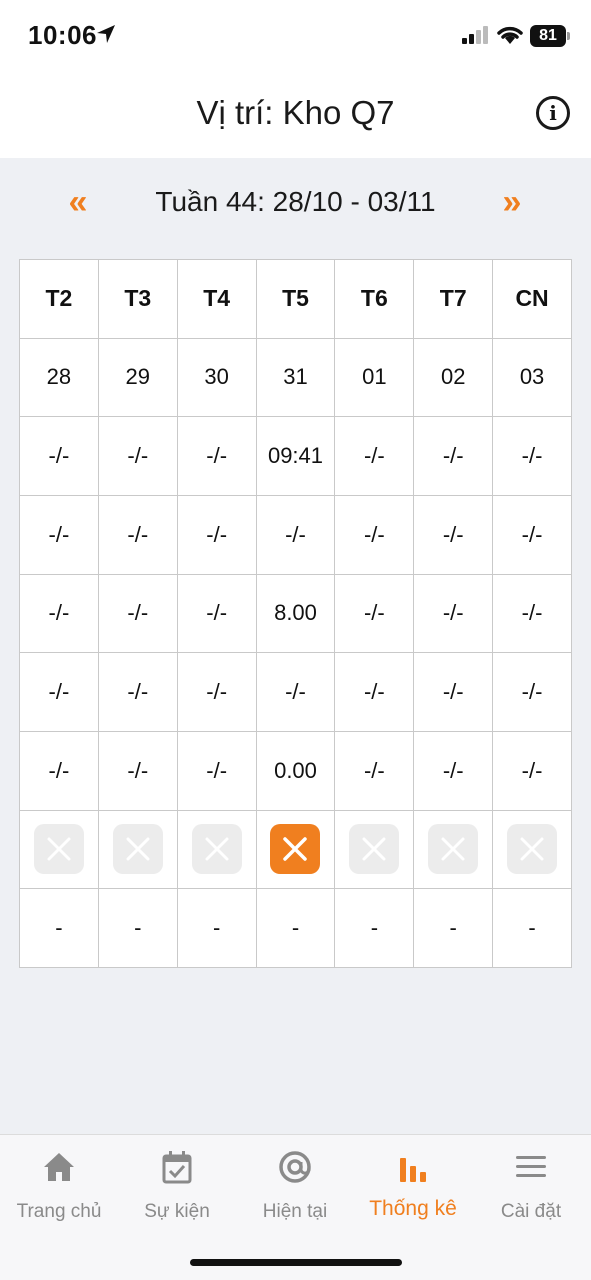 The image size is (591, 1280). What do you see at coordinates (531, 1187) in the screenshot?
I see `tab-settings: Cài đặt` at bounding box center [531, 1187].